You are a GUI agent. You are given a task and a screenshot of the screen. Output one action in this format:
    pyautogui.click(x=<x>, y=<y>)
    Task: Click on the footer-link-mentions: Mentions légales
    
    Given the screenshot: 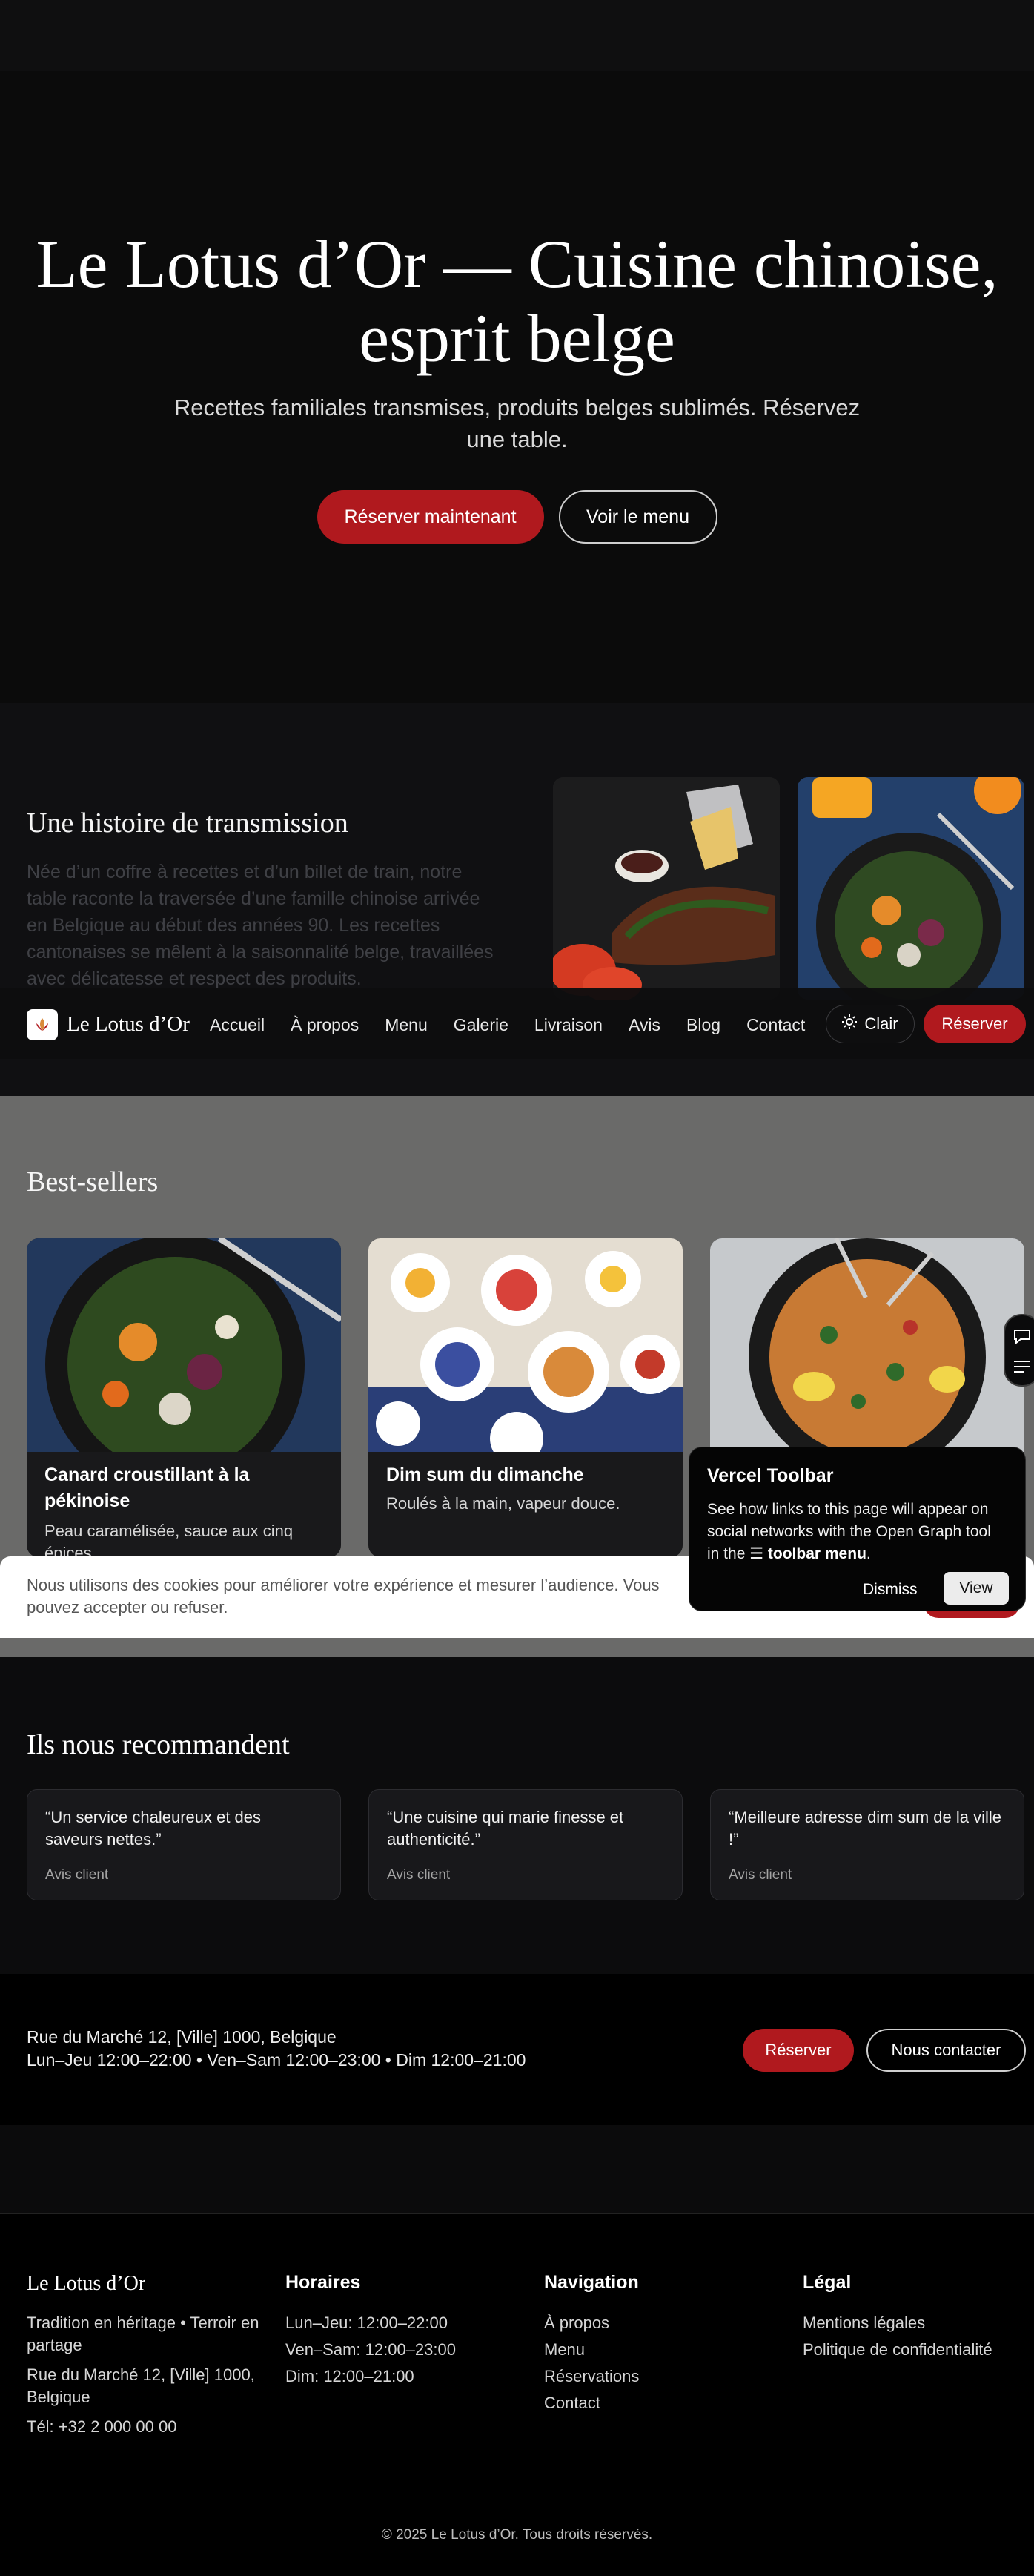 What is the action you would take?
    pyautogui.click(x=897, y=2323)
    